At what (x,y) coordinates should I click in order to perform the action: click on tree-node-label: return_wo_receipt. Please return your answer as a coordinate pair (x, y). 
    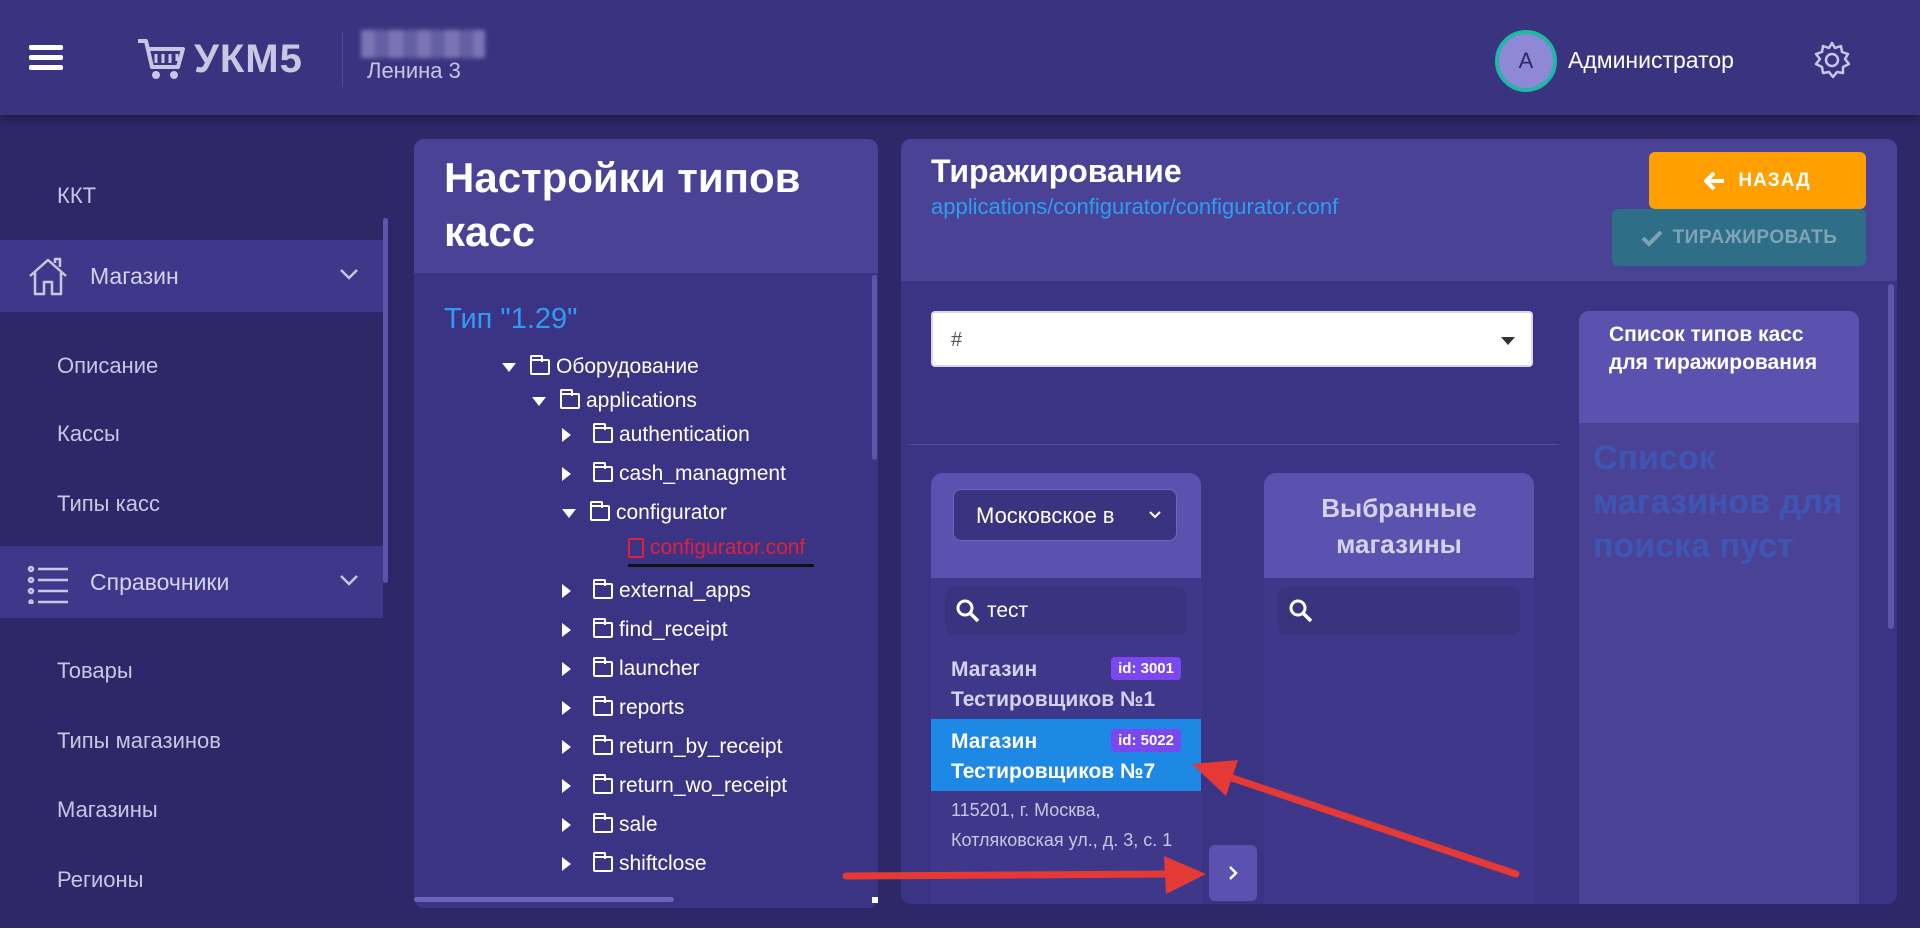
    Looking at the image, I should click on (703, 785).